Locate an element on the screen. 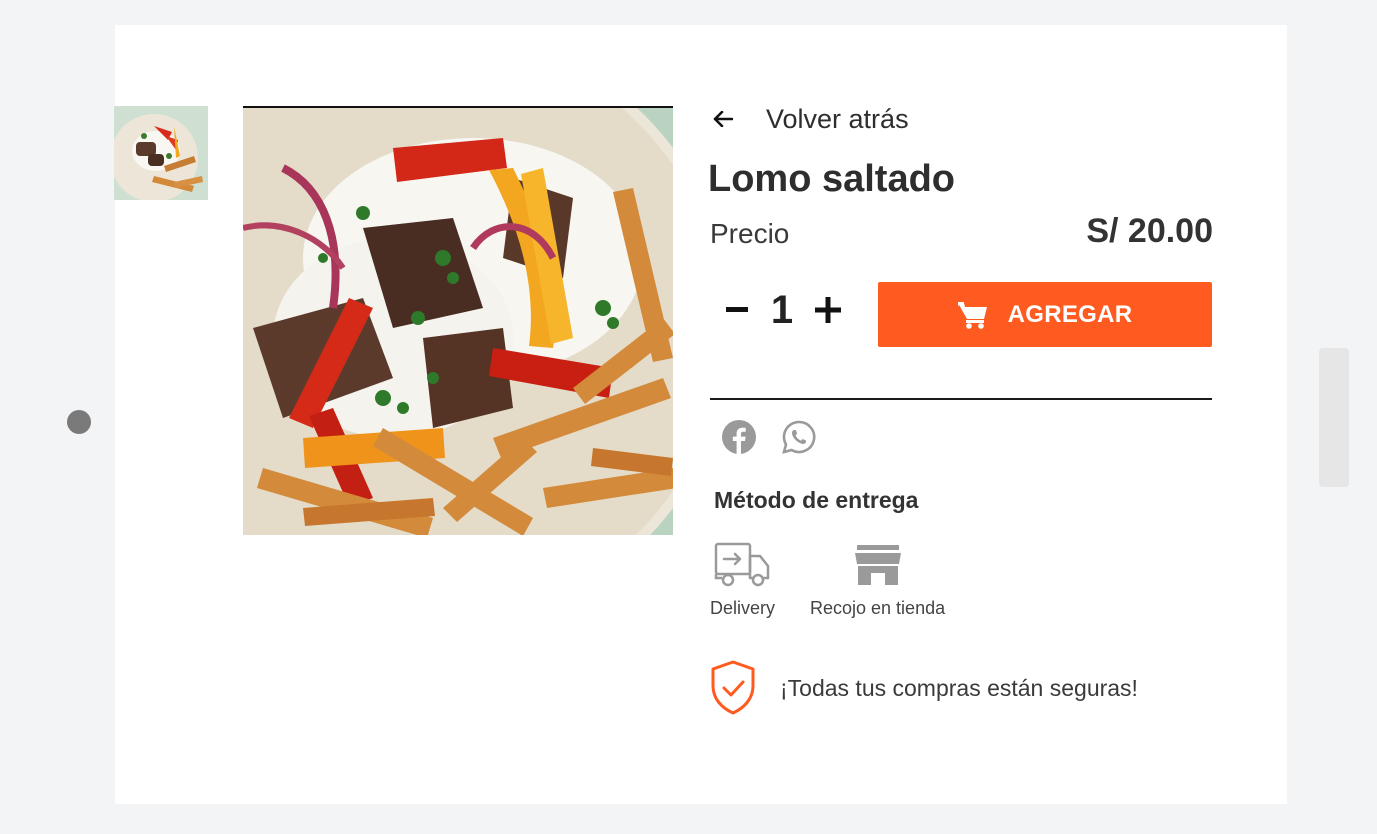 Image resolution: width=1377 pixels, height=834 pixels. add-to-cart-button: AGREGAR is located at coordinates (1045, 314).